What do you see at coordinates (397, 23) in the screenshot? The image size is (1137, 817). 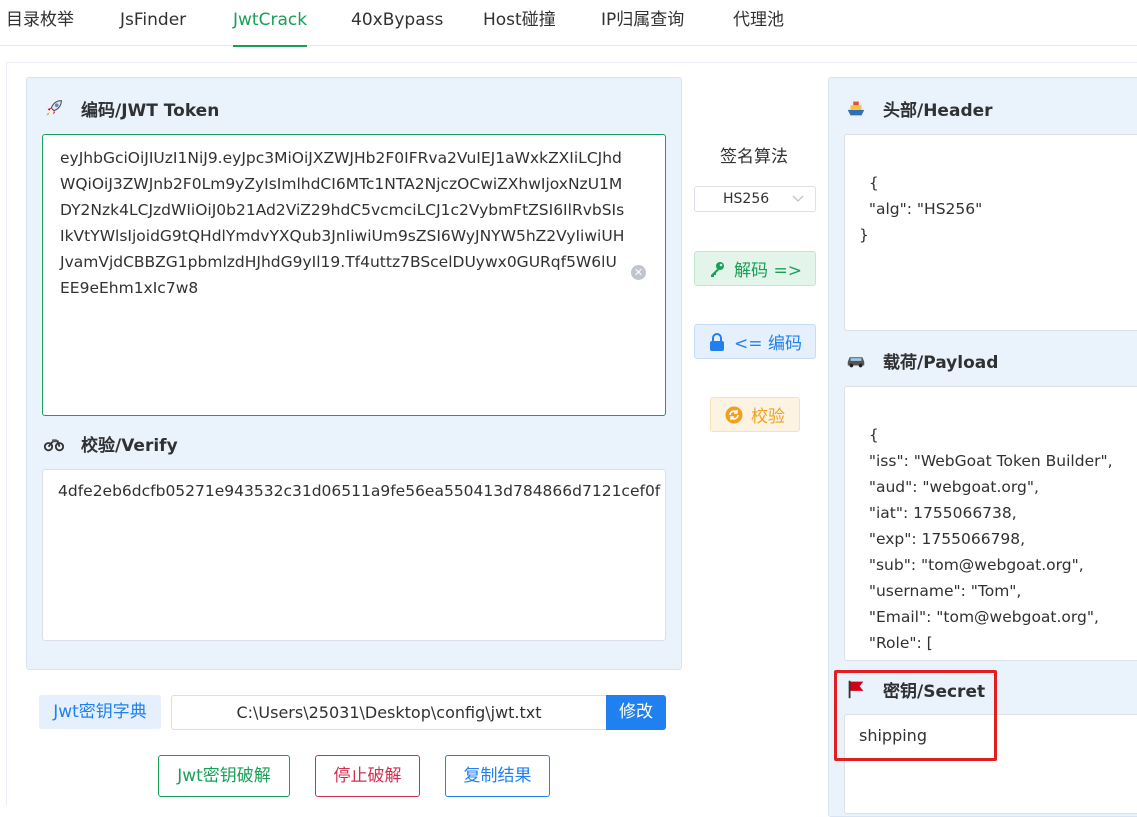 I see `tab-40xbypass: 40xBypass` at bounding box center [397, 23].